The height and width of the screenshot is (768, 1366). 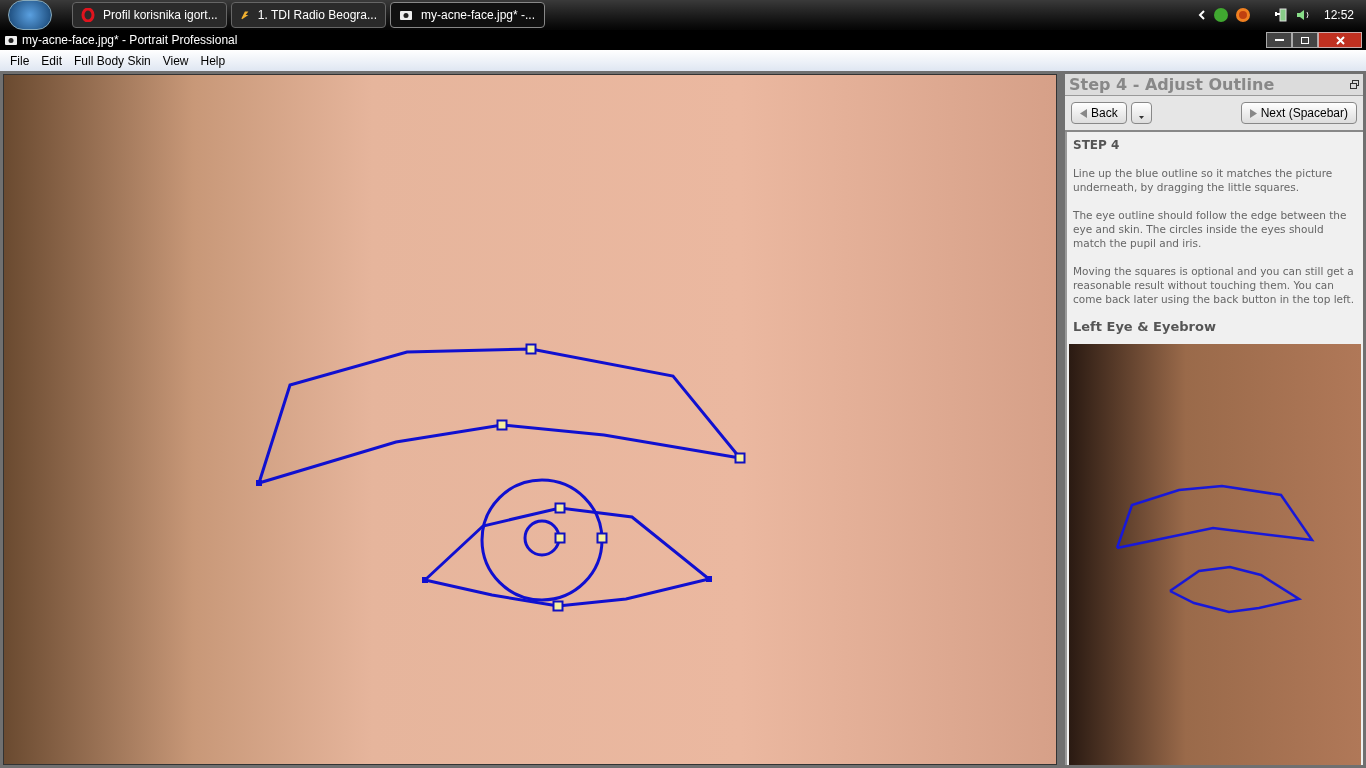 I want to click on section-heading: Left Eye & Eyebrow, so click(x=1145, y=327).